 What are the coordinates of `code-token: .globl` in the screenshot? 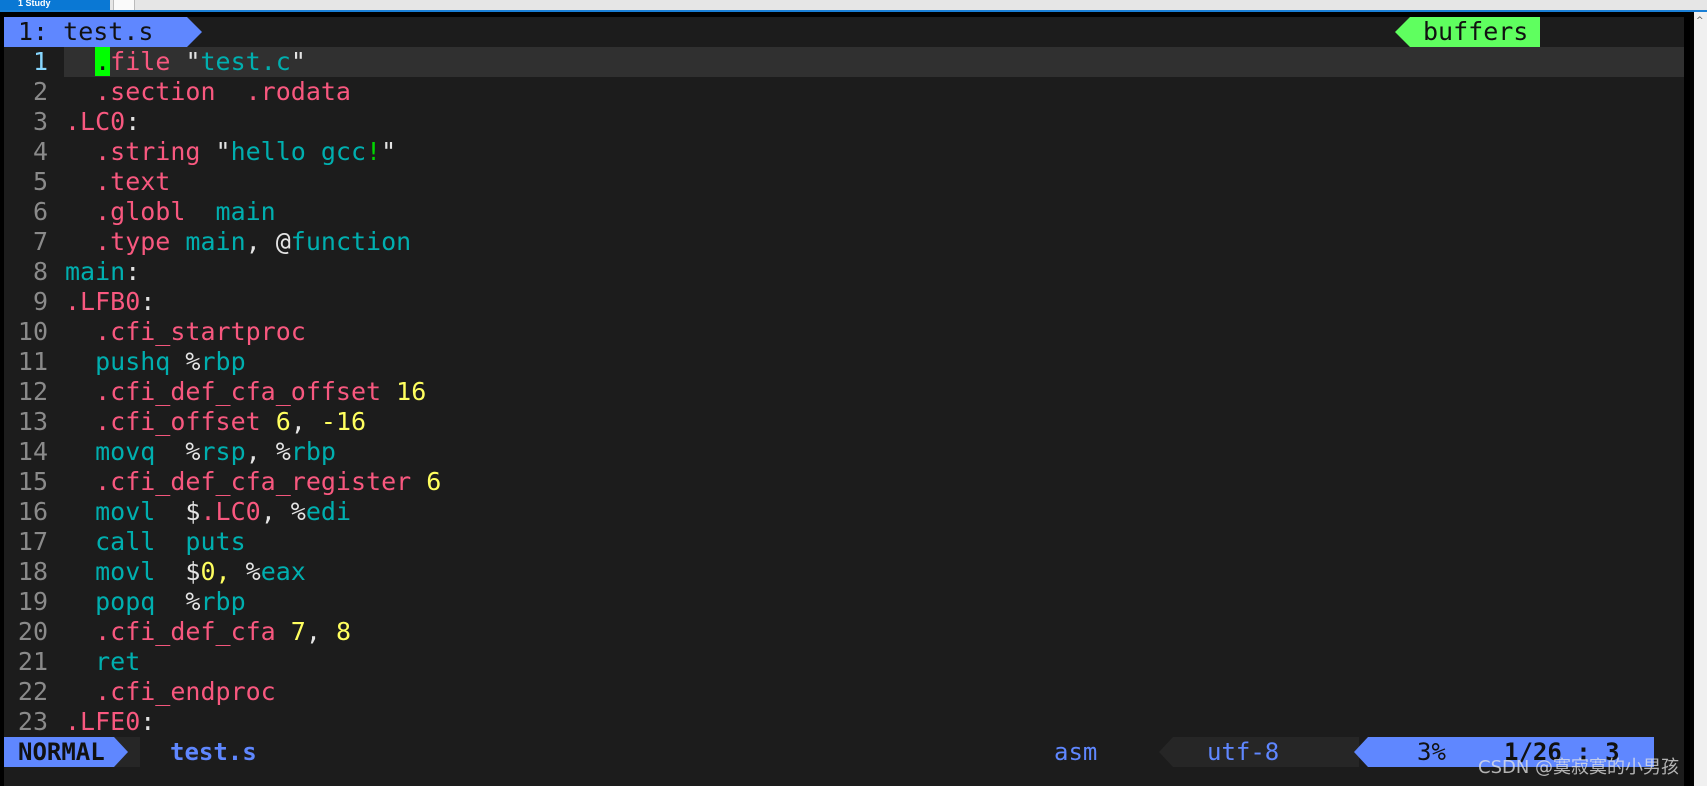 It's located at (140, 211).